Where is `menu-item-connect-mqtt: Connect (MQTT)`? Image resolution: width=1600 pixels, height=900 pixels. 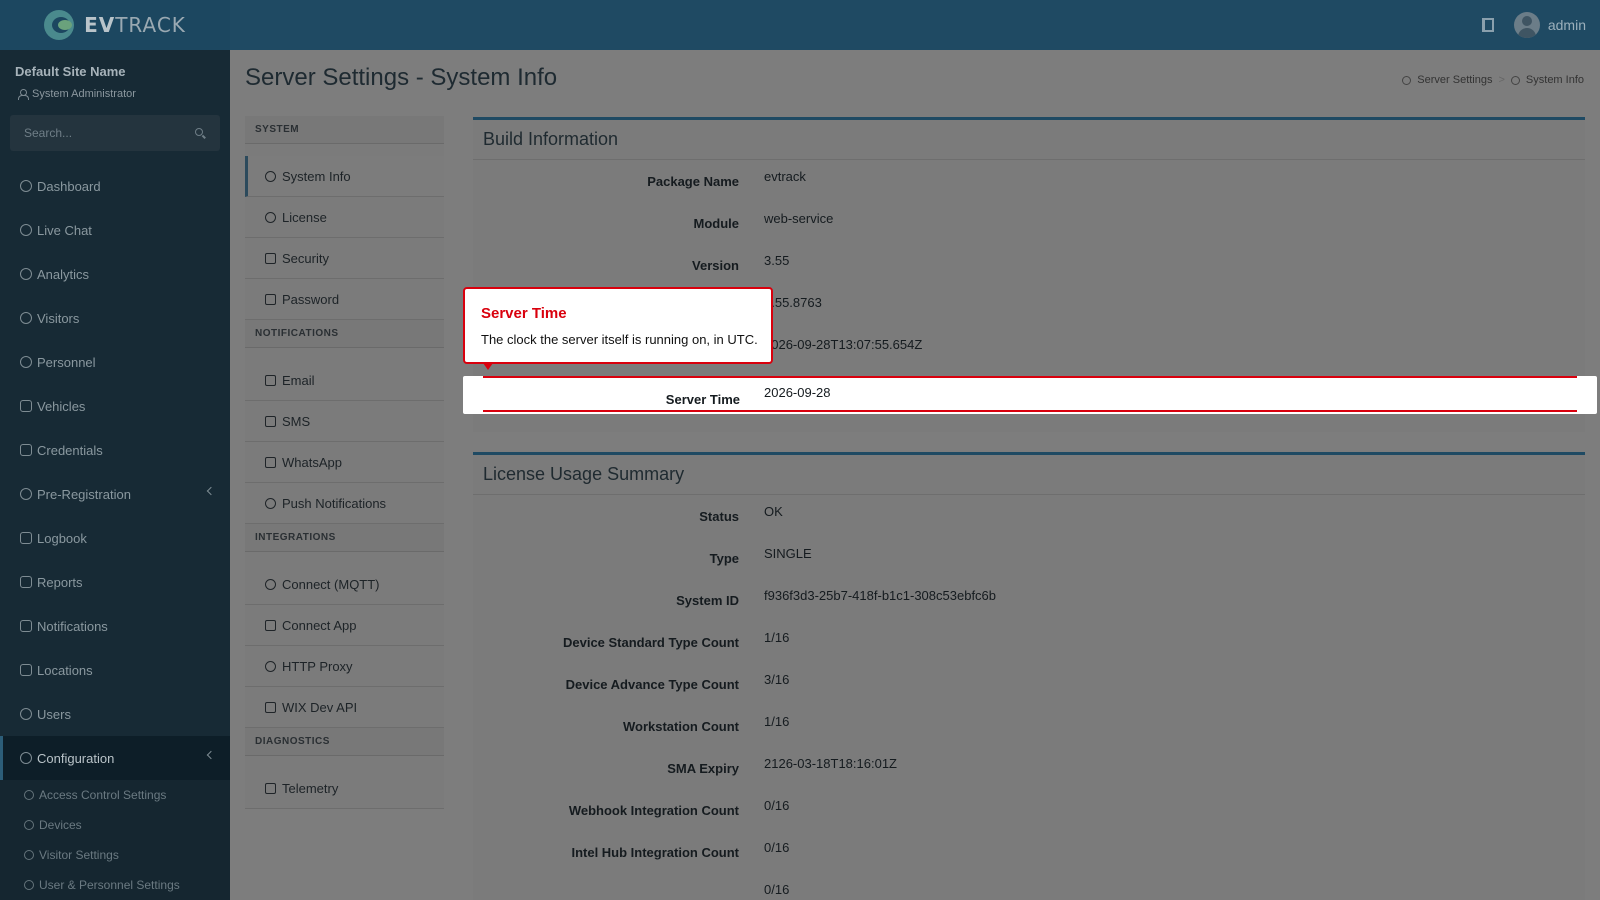
menu-item-connect-mqtt: Connect (MQTT) is located at coordinates (344, 584).